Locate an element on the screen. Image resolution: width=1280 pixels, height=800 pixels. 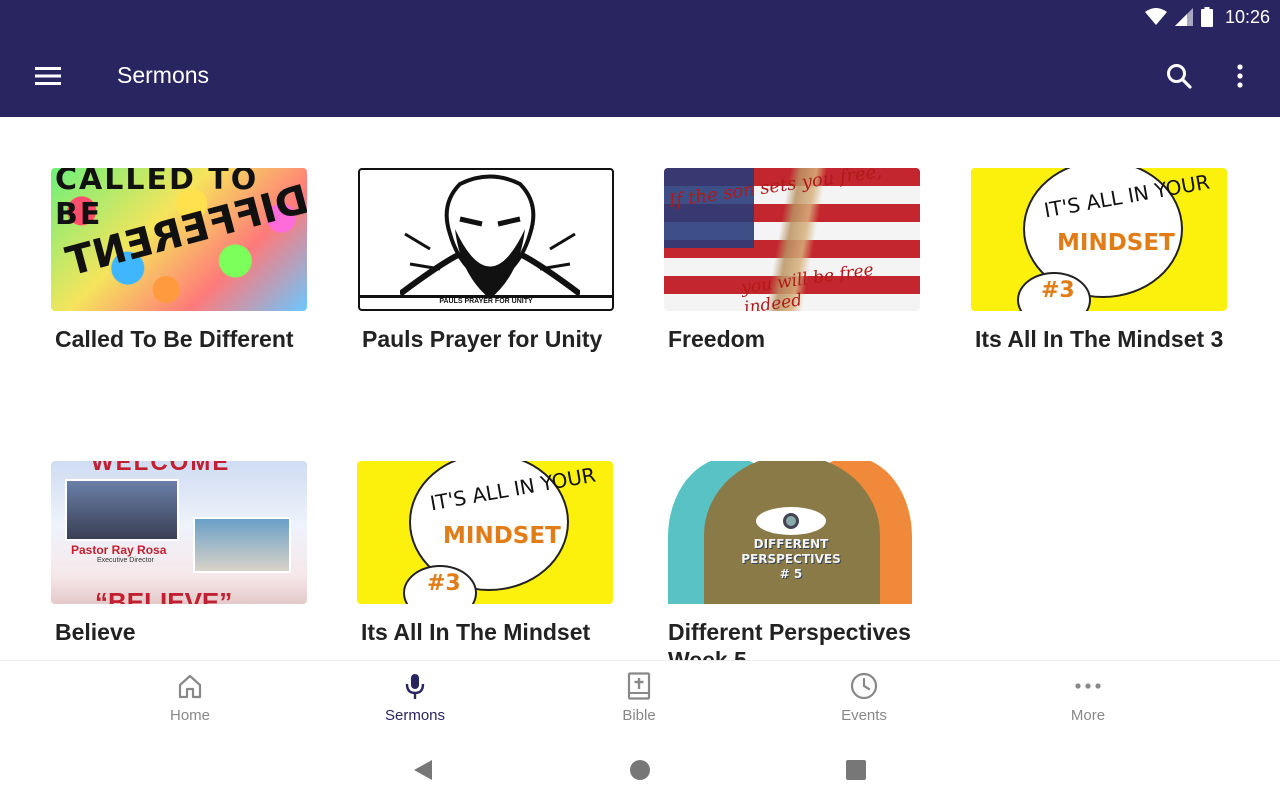
nav-label: Bible is located at coordinates (639, 715).